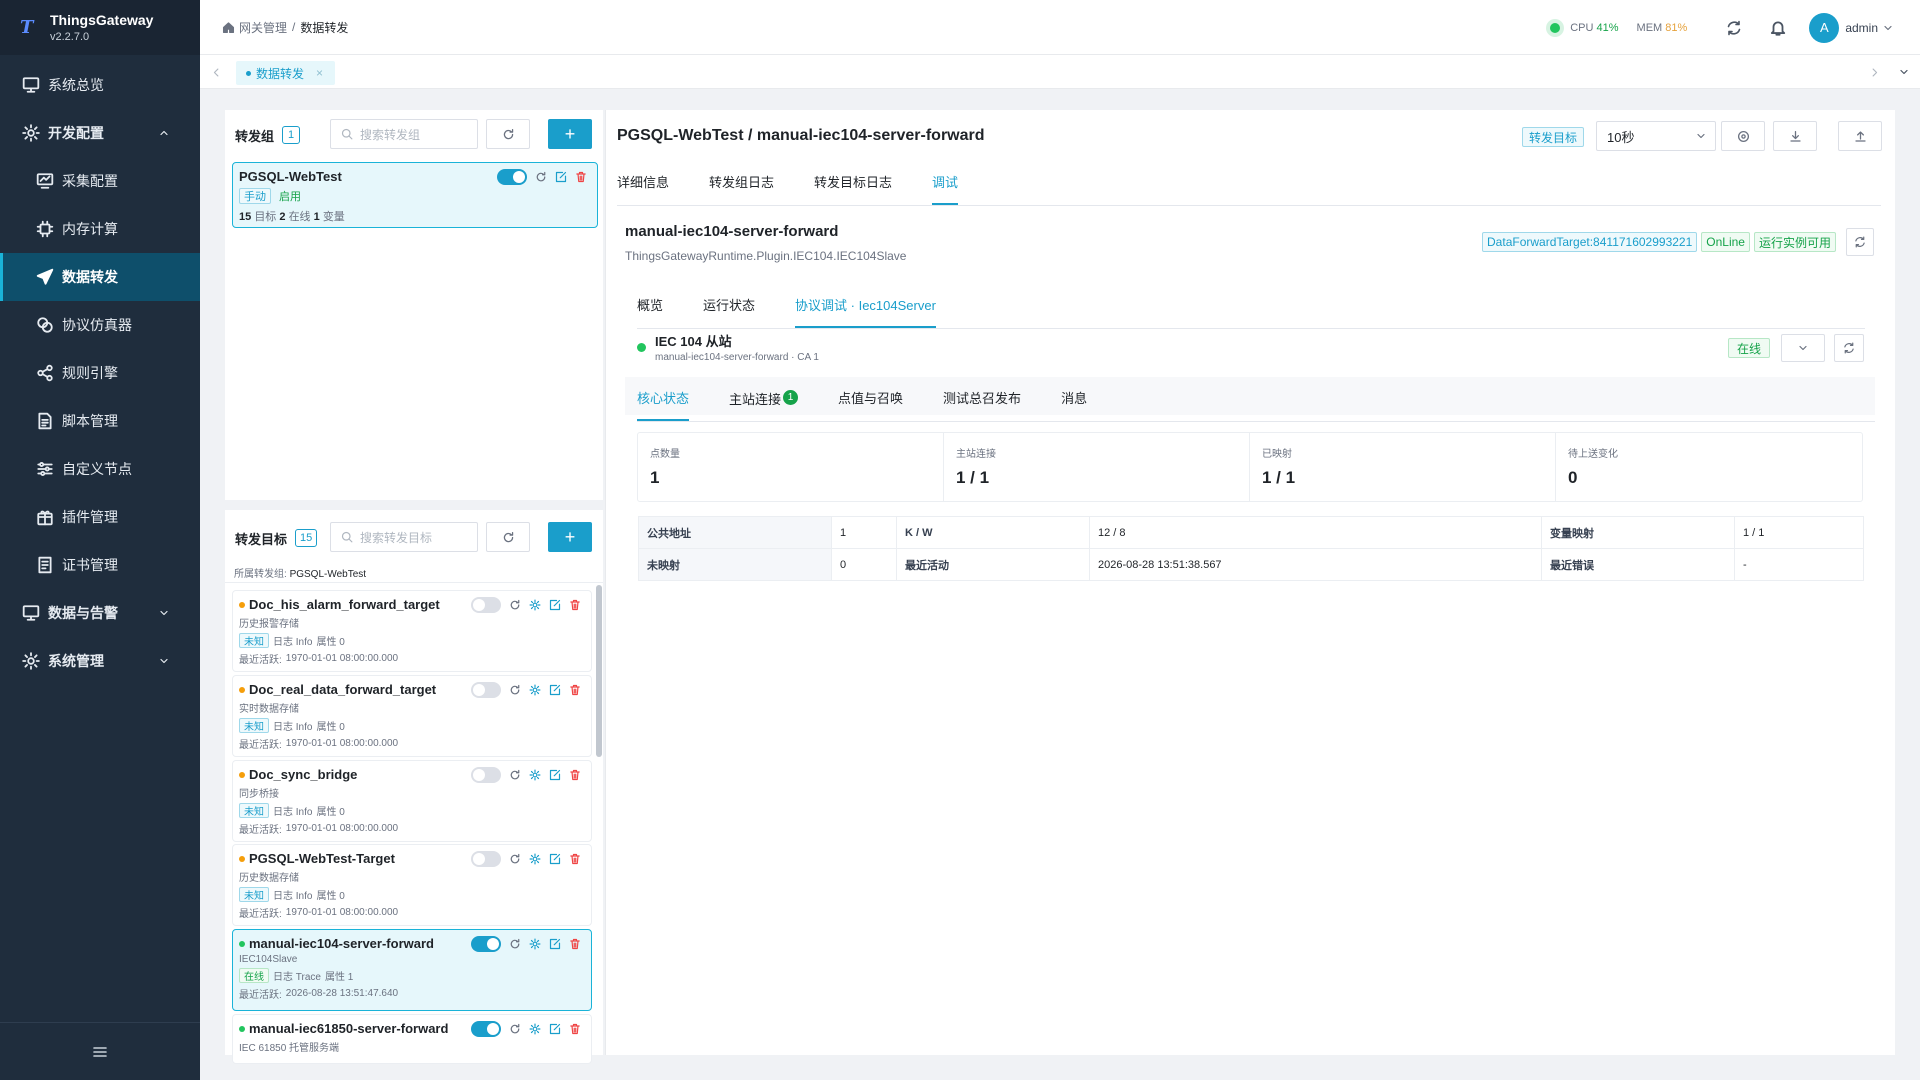 Image resolution: width=1920 pixels, height=1080 pixels. Describe the element at coordinates (100, 517) in the screenshot. I see `sidebar-item-plugins: 插件管理` at that location.